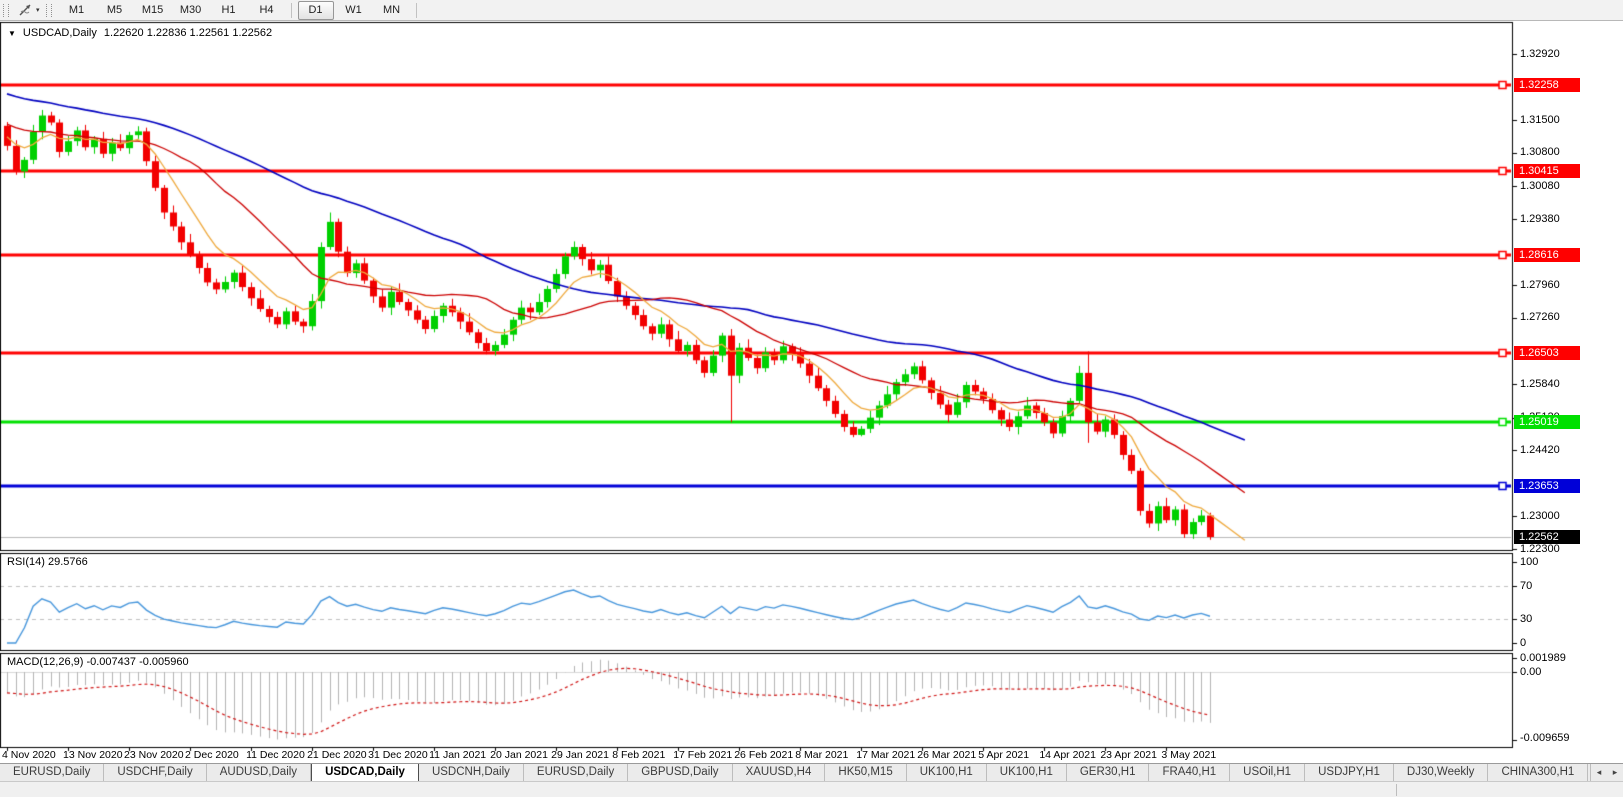 The image size is (1623, 797). Describe the element at coordinates (886, 755) in the screenshot. I see `date-tick-label: 17 Mar 2021` at that location.